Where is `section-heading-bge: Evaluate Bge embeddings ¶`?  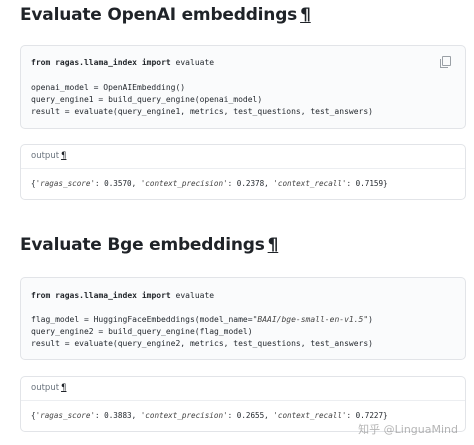
section-heading-bge: Evaluate Bge embeddings ¶ is located at coordinates (244, 245).